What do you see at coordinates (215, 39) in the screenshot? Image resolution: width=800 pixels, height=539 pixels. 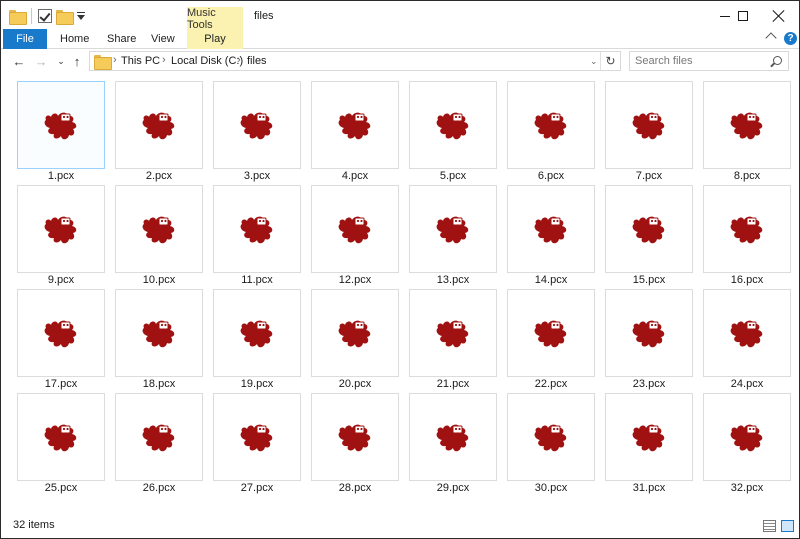 I see `tab-play: Play` at bounding box center [215, 39].